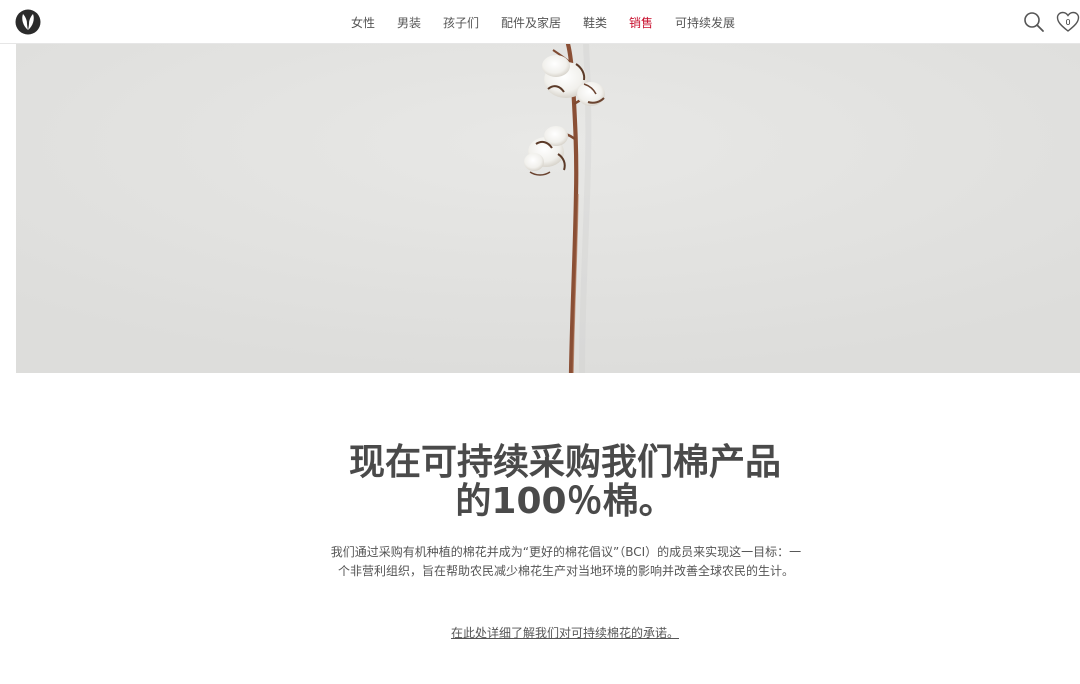 The image size is (1080, 684). Describe the element at coordinates (409, 22) in the screenshot. I see `nav-item-men: 男装` at that location.